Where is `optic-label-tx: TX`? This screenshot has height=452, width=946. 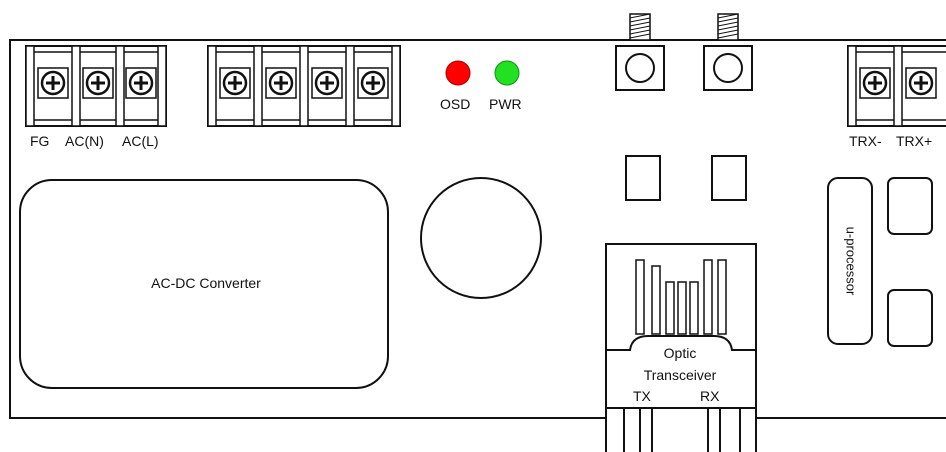 optic-label-tx: TX is located at coordinates (642, 396).